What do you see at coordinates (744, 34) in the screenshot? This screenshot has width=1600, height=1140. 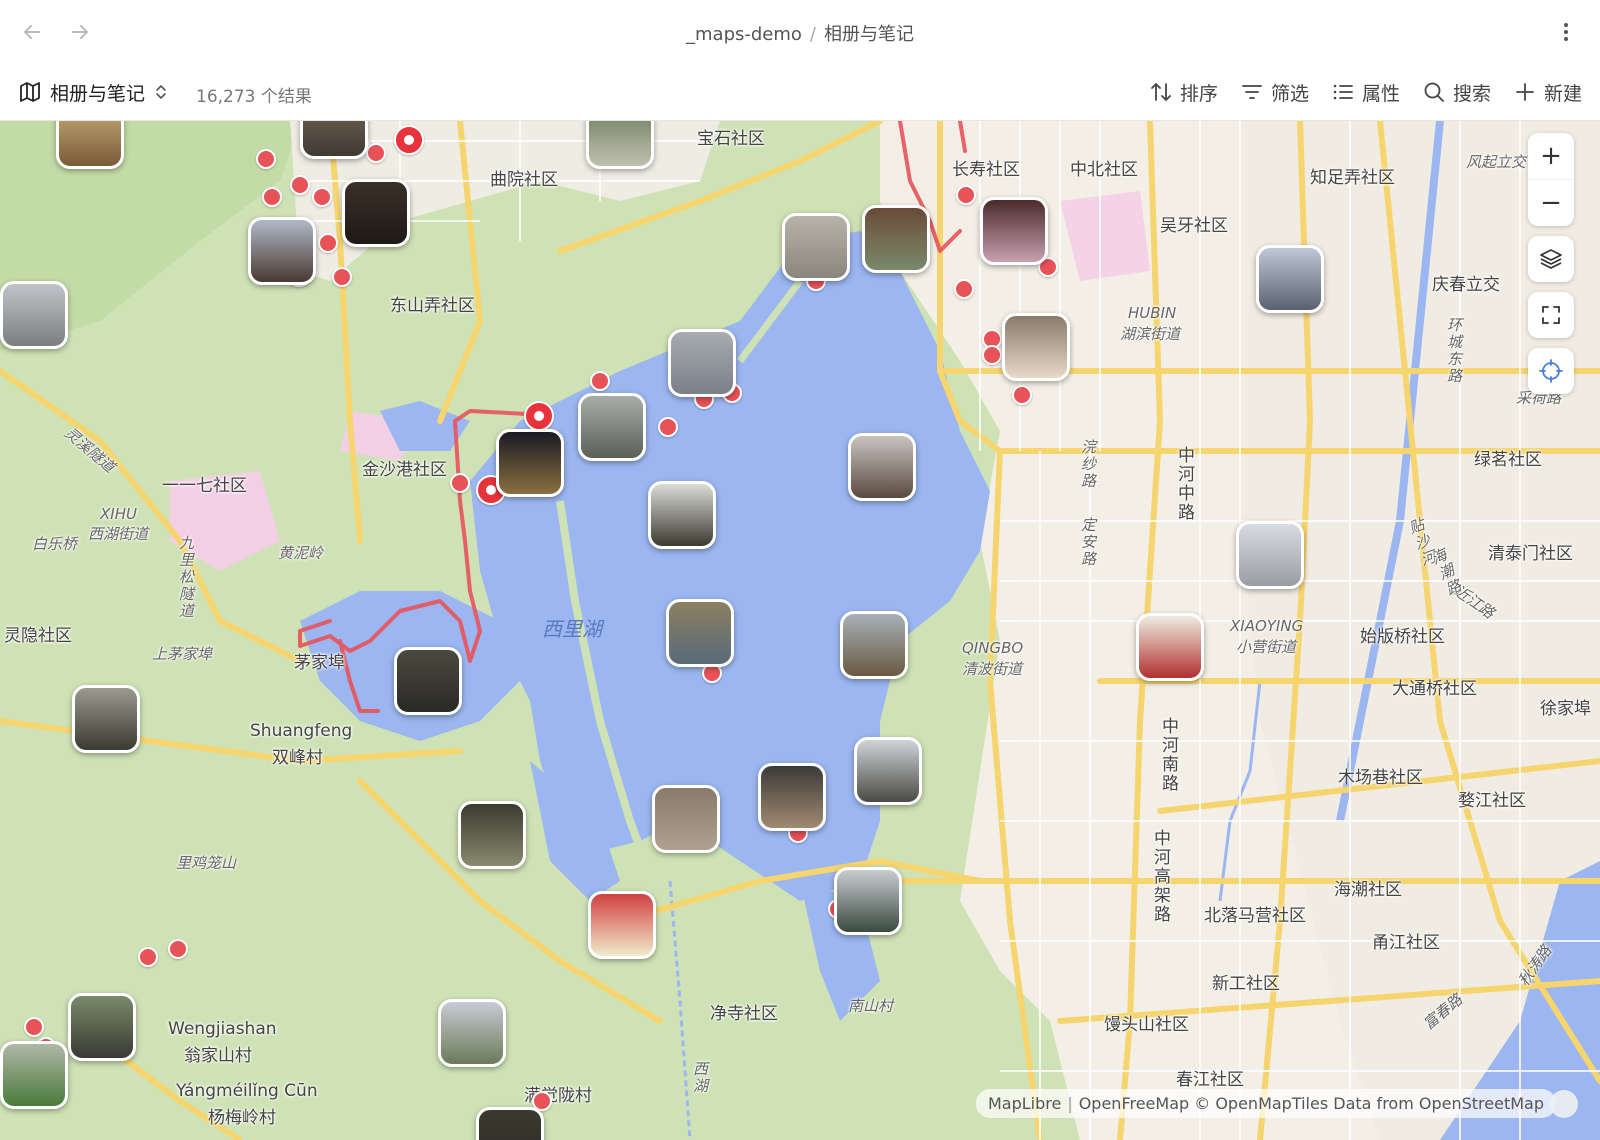 I see `breadcrumb-vault: _maps-demo` at bounding box center [744, 34].